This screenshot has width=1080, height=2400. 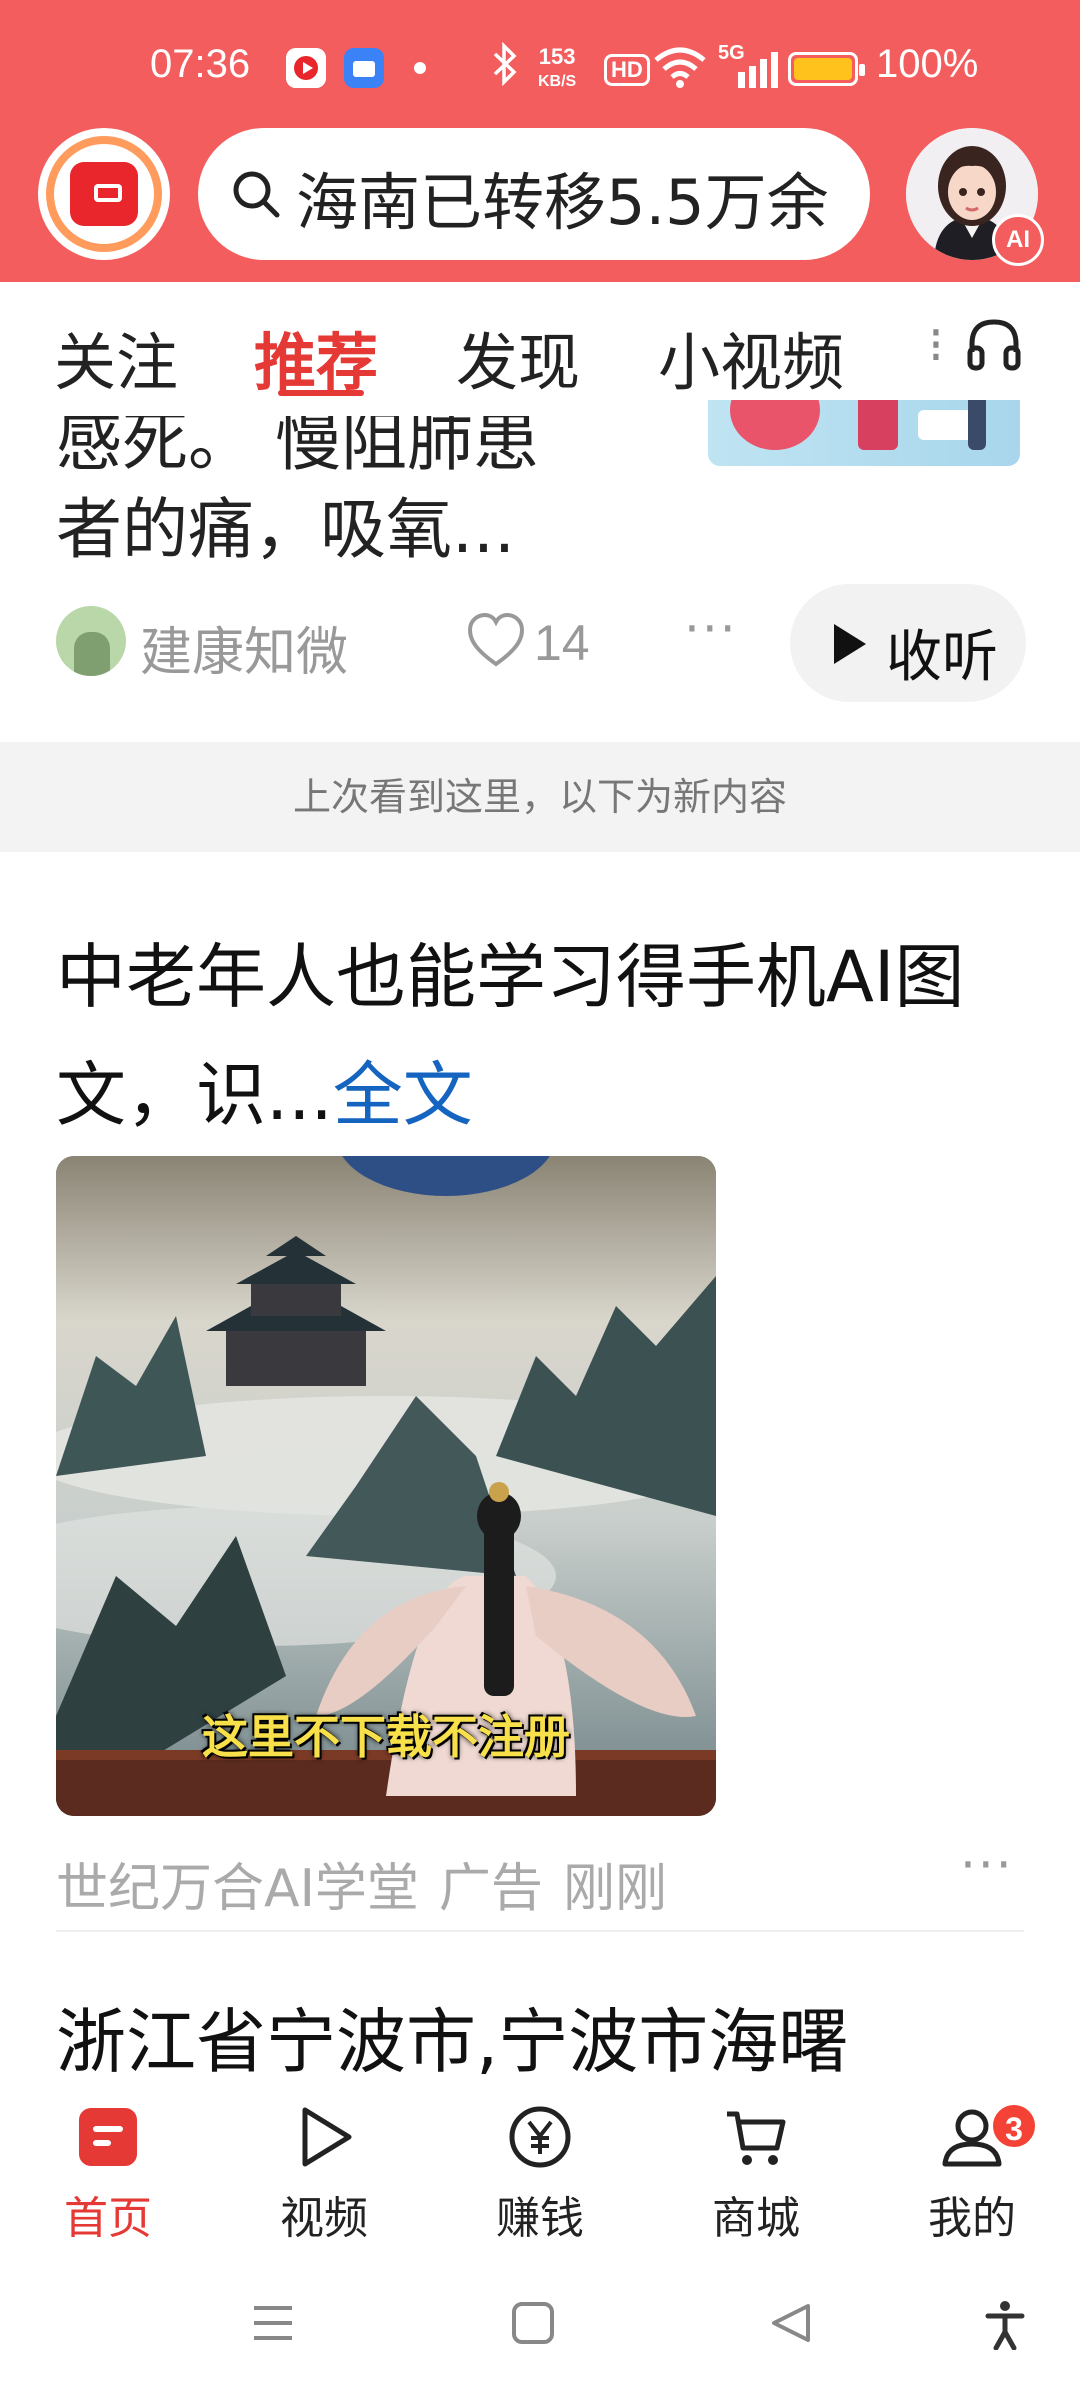 I want to click on bluetooth-icon, so click(x=505, y=68).